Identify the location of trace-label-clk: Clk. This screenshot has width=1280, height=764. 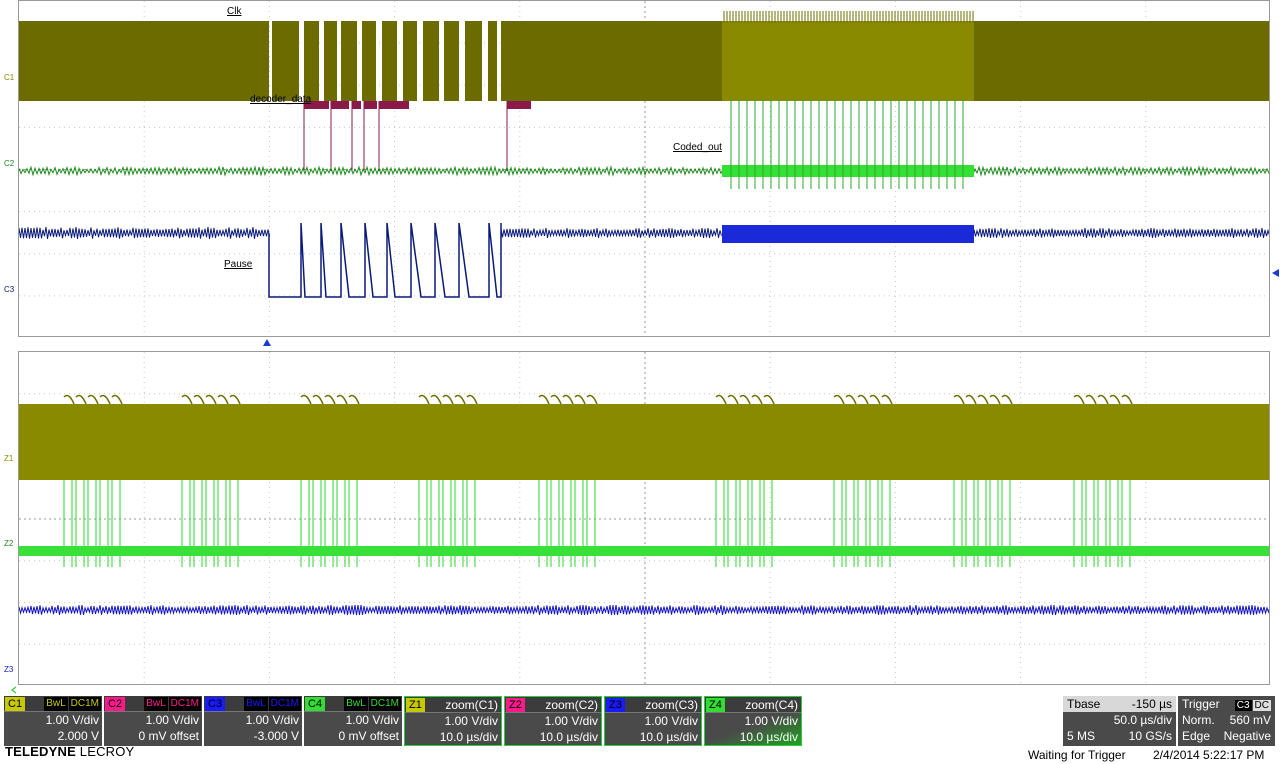
(234, 11).